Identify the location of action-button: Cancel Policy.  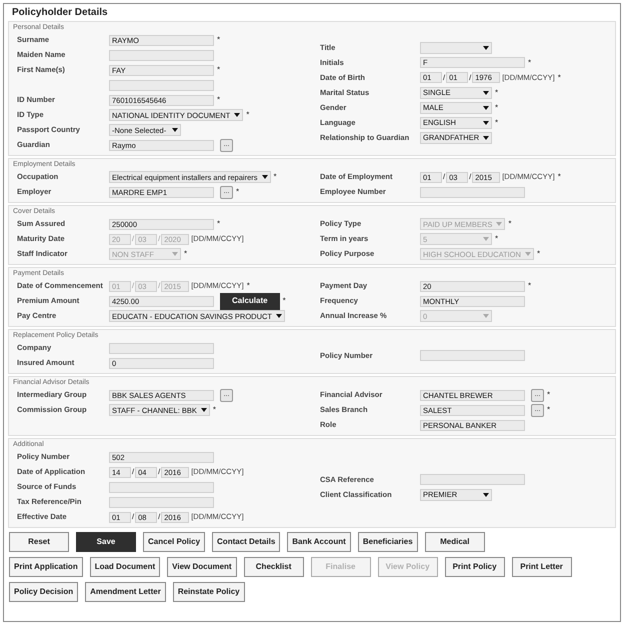
(174, 542).